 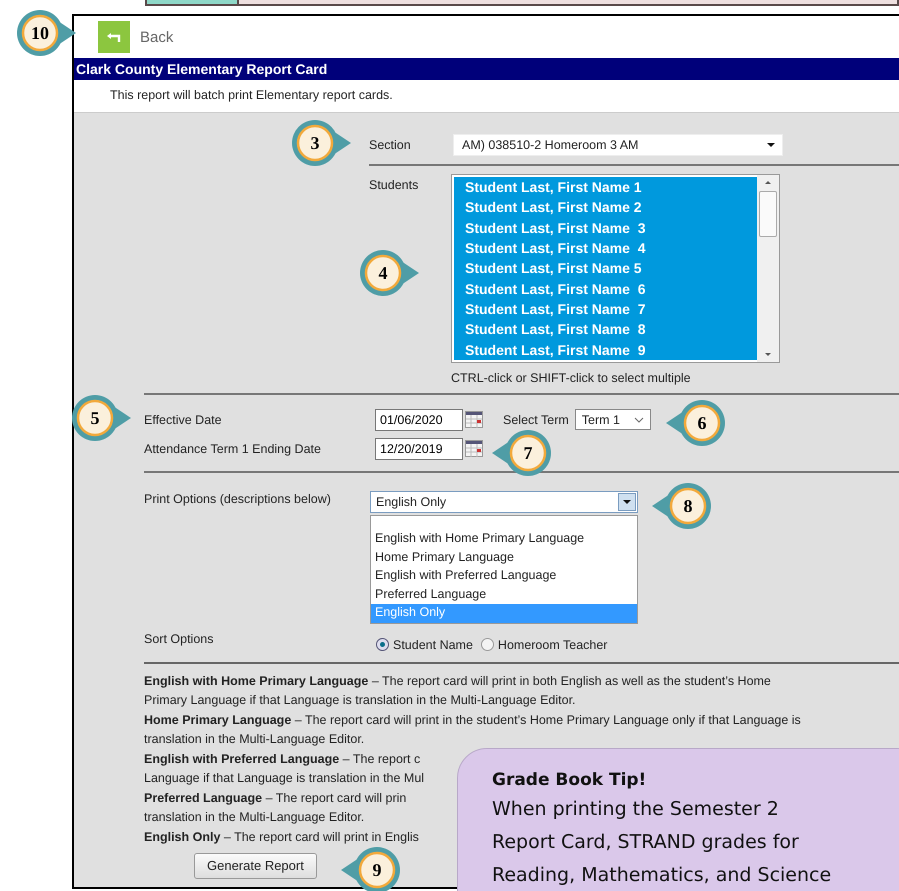 I want to click on field-label: Print Options (descriptions below), so click(x=238, y=499).